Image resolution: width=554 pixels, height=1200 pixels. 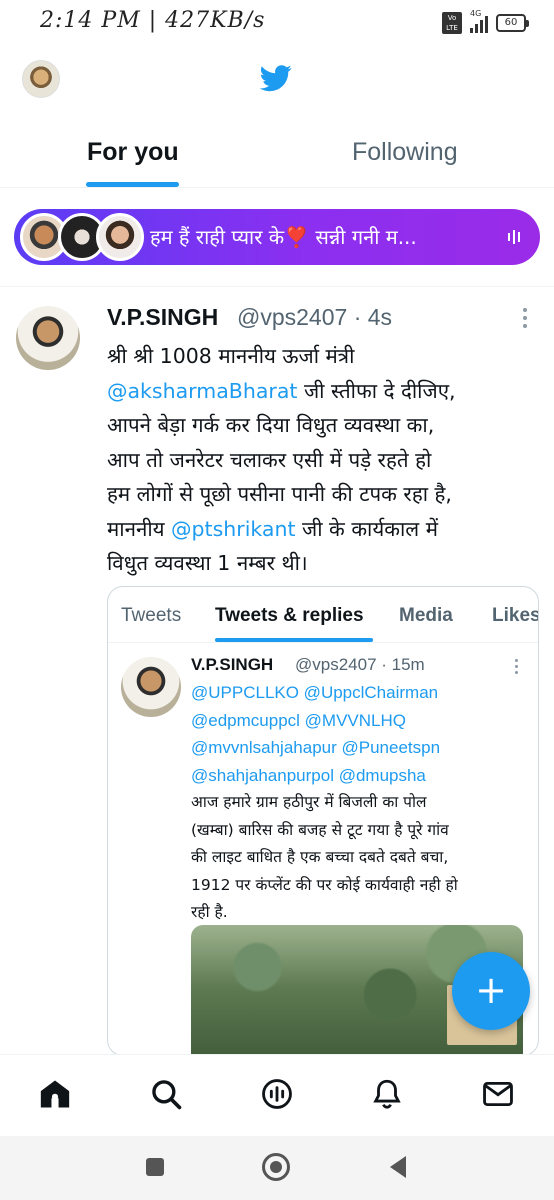 I want to click on tab-tweets: Tweets, so click(x=151, y=615).